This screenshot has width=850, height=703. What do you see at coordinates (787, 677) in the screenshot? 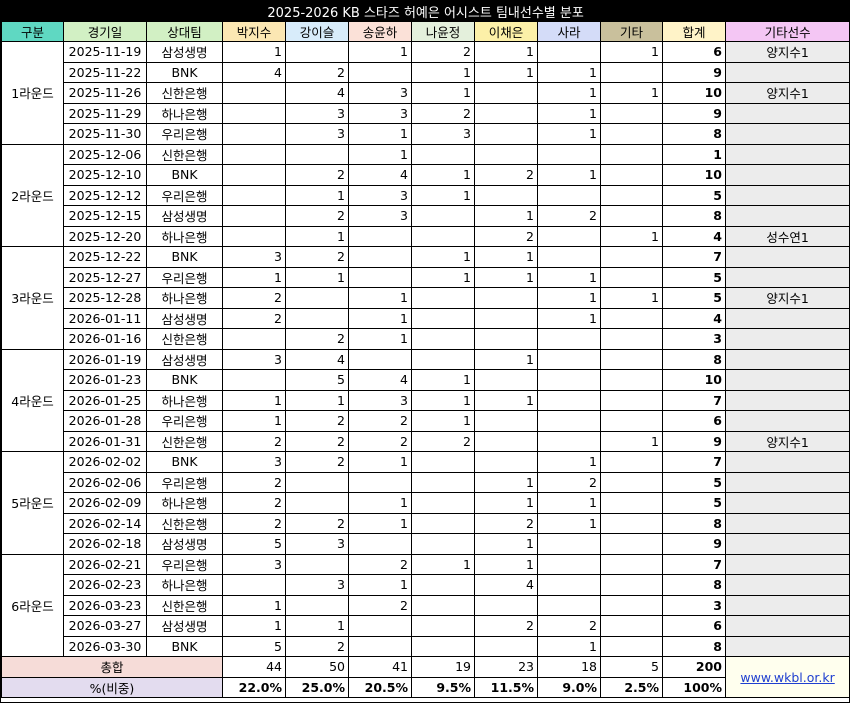
I see `source-link: www.wkbl.or.kr` at bounding box center [787, 677].